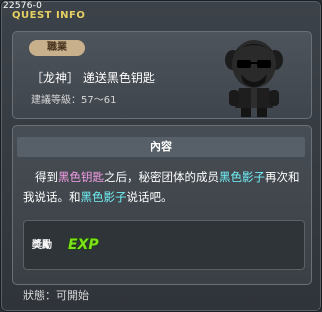  Describe the element at coordinates (164, 245) in the screenshot. I see `reward-box: 奬勵 EXP` at that location.